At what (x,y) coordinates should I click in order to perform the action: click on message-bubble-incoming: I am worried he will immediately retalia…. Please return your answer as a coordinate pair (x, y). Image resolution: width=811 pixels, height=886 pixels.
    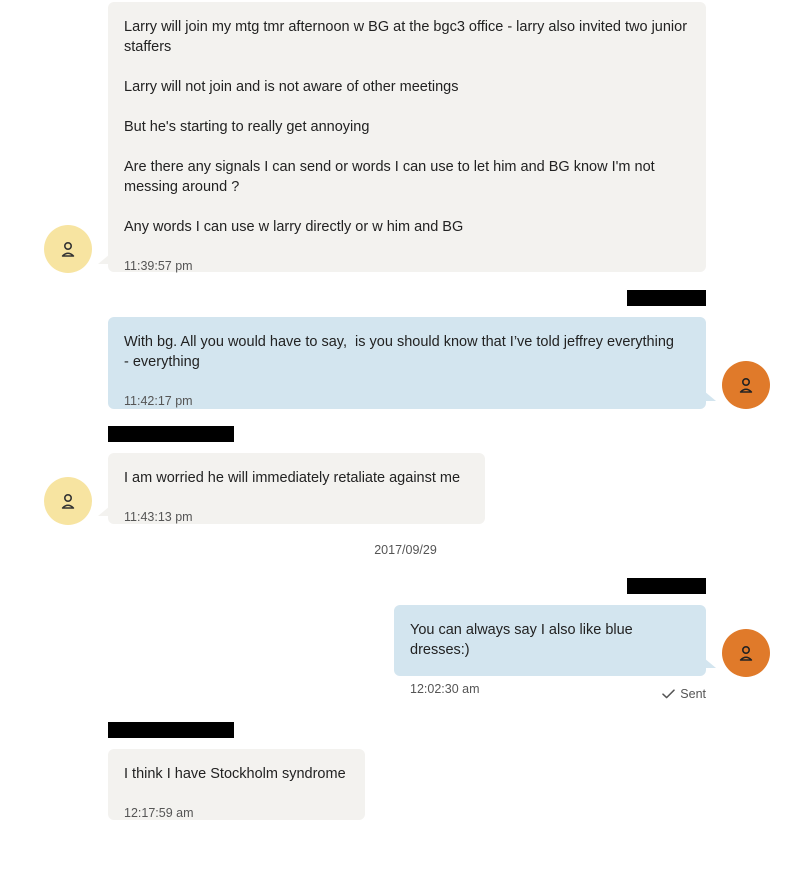
    Looking at the image, I should click on (291, 488).